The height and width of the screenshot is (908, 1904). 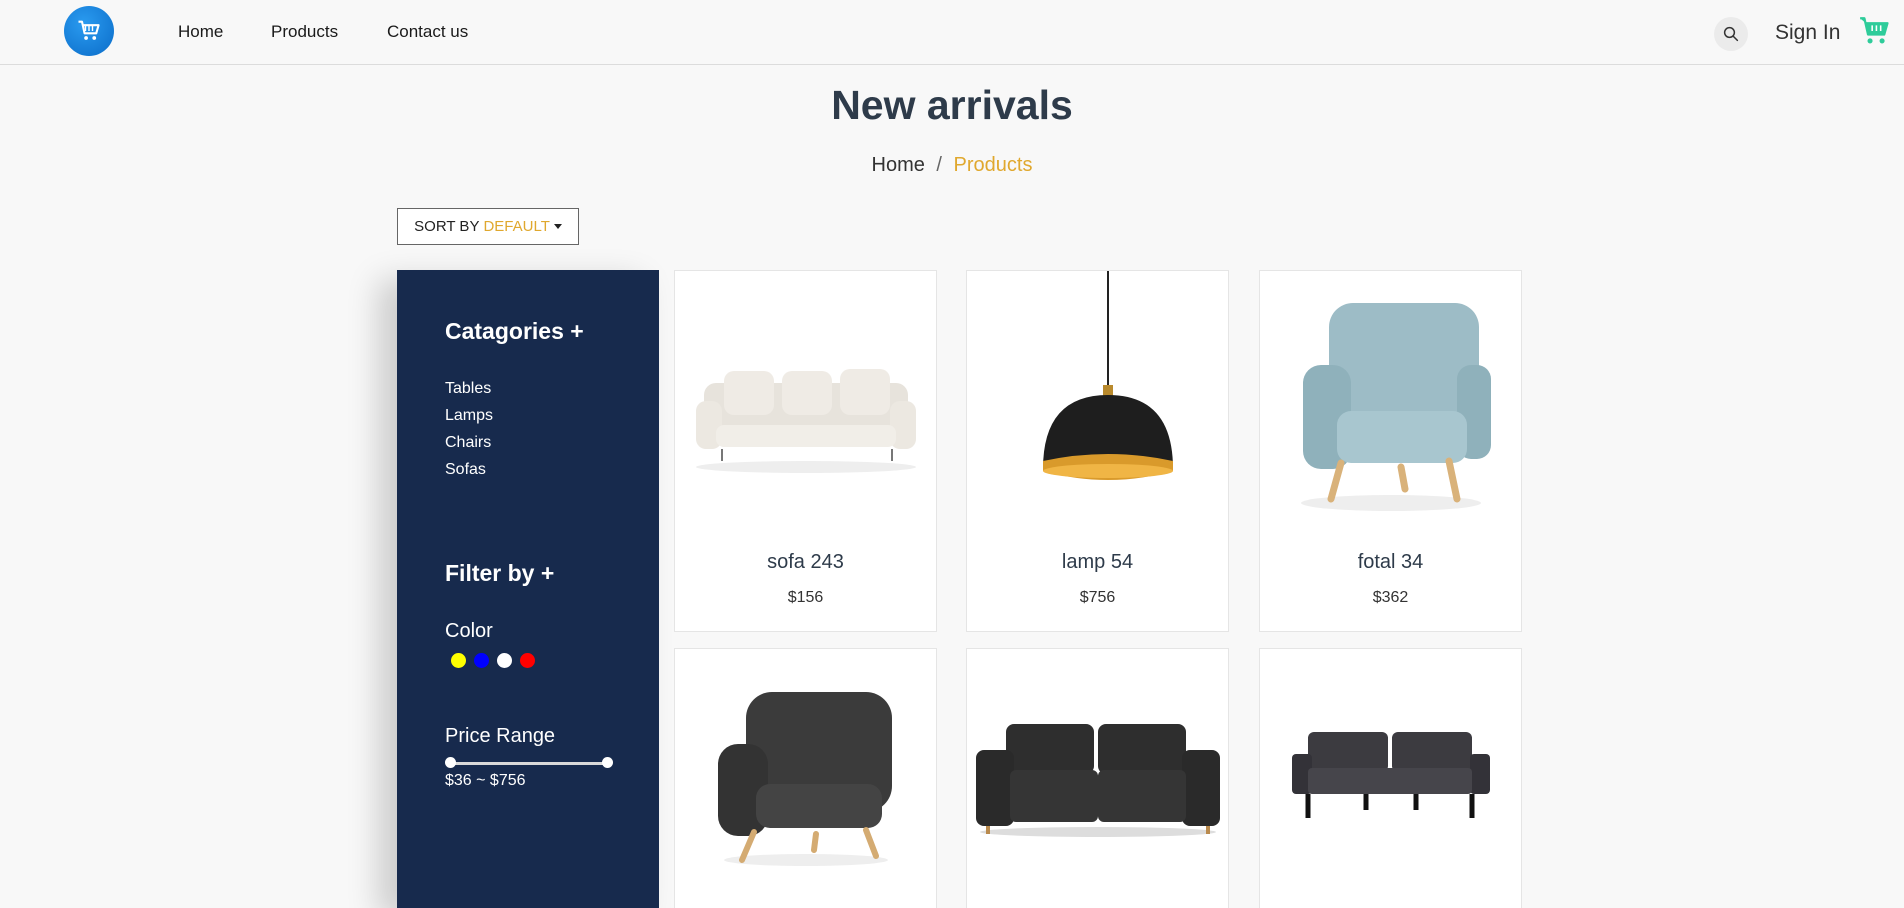 I want to click on breadcrumb: Home / Products, so click(x=952, y=165).